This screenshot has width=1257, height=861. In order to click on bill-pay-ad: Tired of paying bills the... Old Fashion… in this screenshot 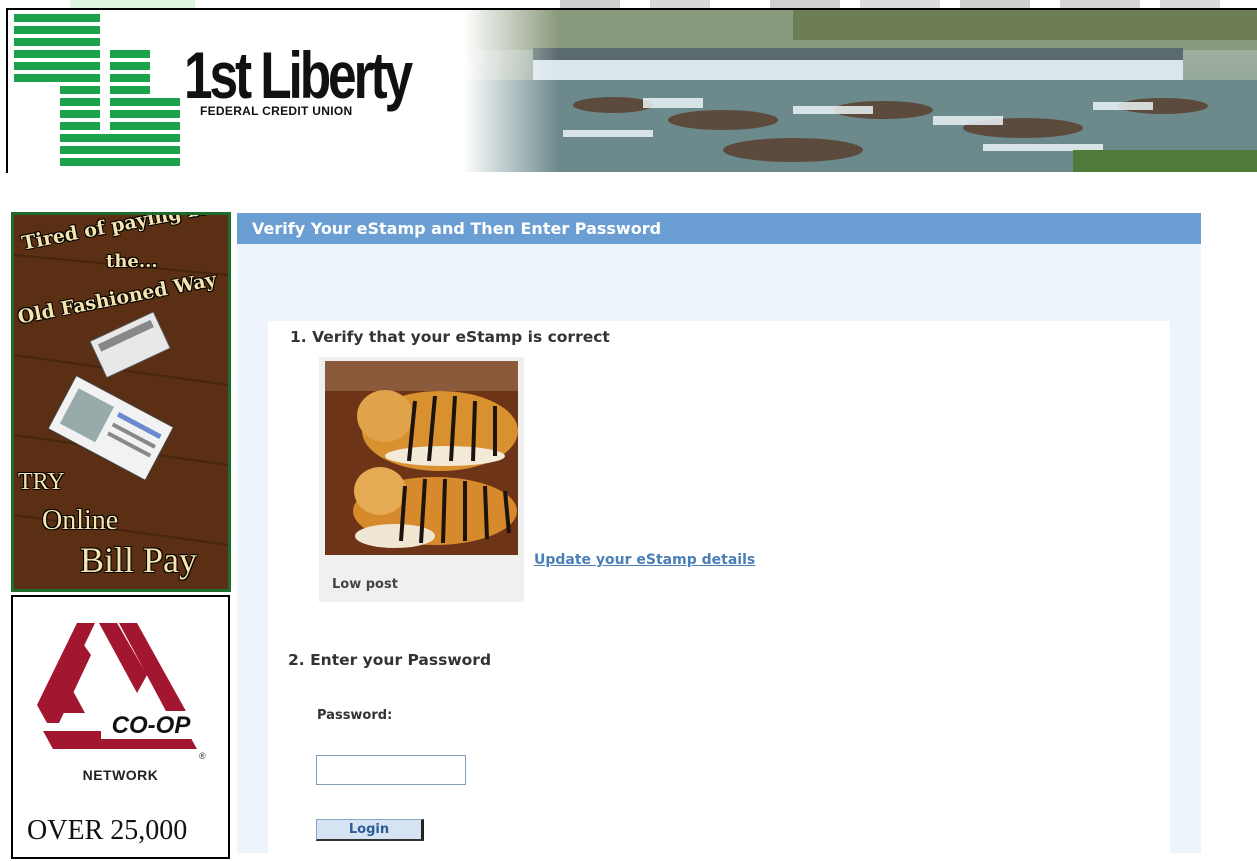, I will do `click(121, 402)`.